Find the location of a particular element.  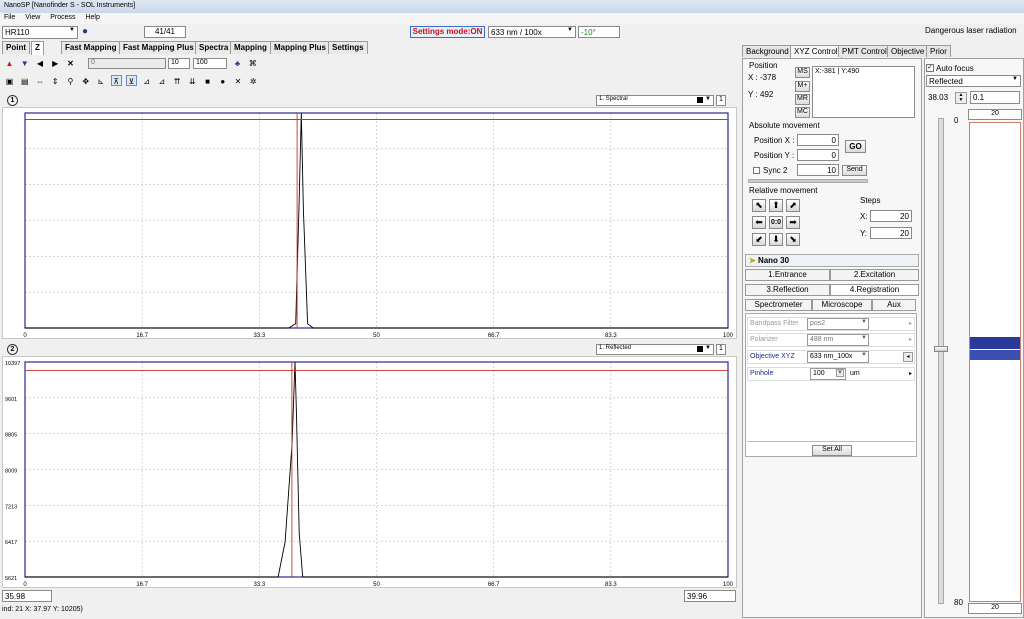

position-x-input: 0 is located at coordinates (818, 140).